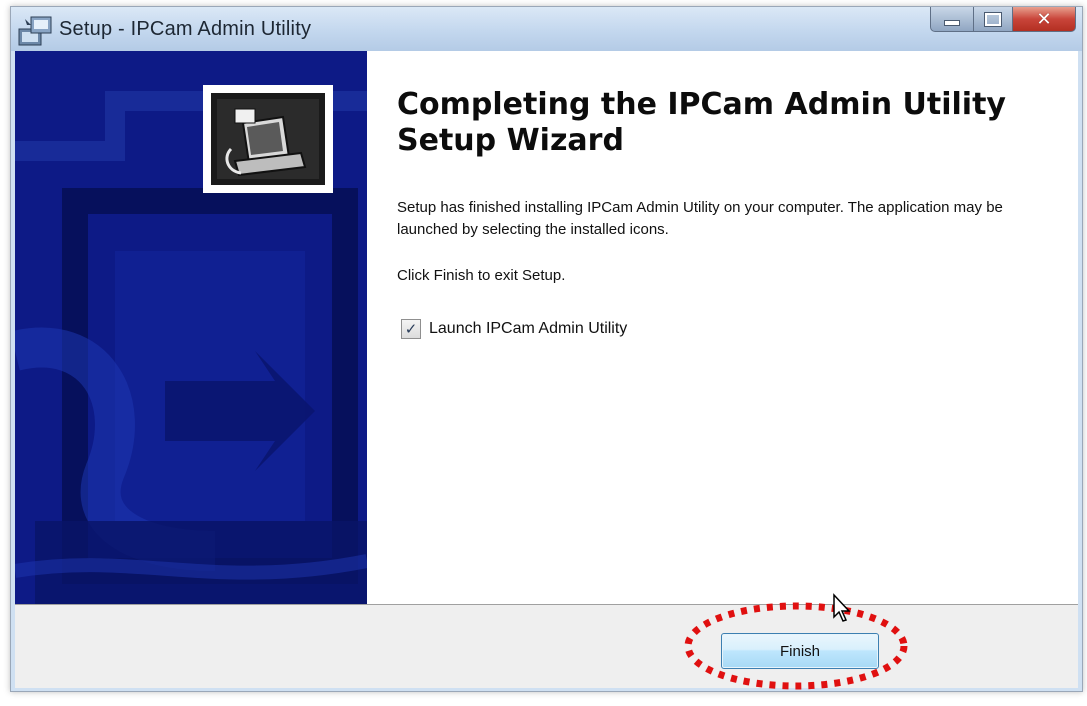 The image size is (1087, 706). I want to click on minimize-icon, so click(952, 23).